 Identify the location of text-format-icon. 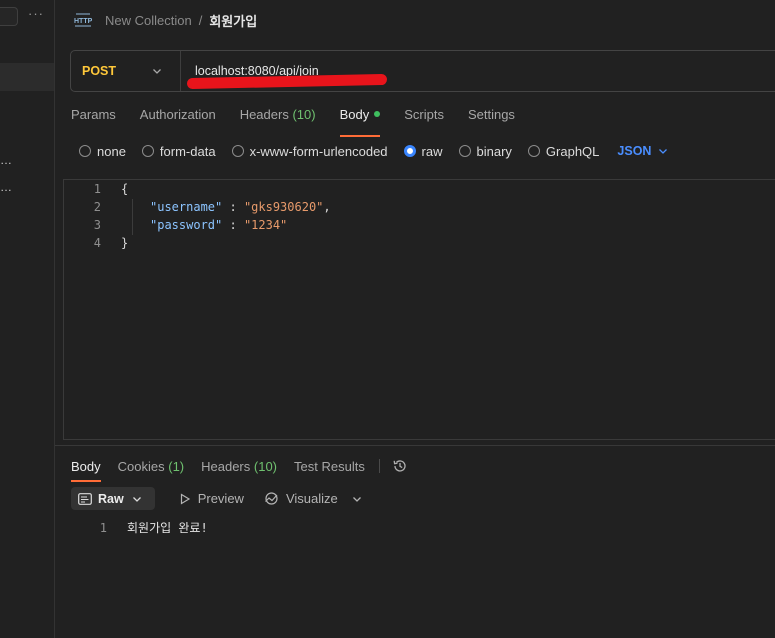
(85, 498).